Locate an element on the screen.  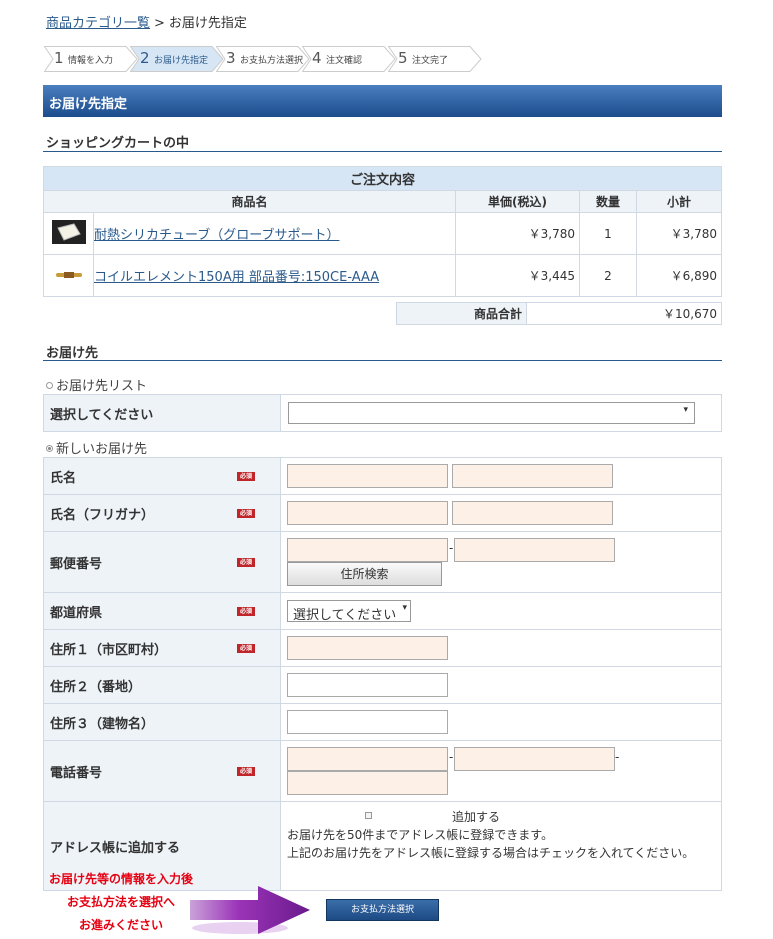
row-tel: 電話番号 必須 - - is located at coordinates (382, 771).